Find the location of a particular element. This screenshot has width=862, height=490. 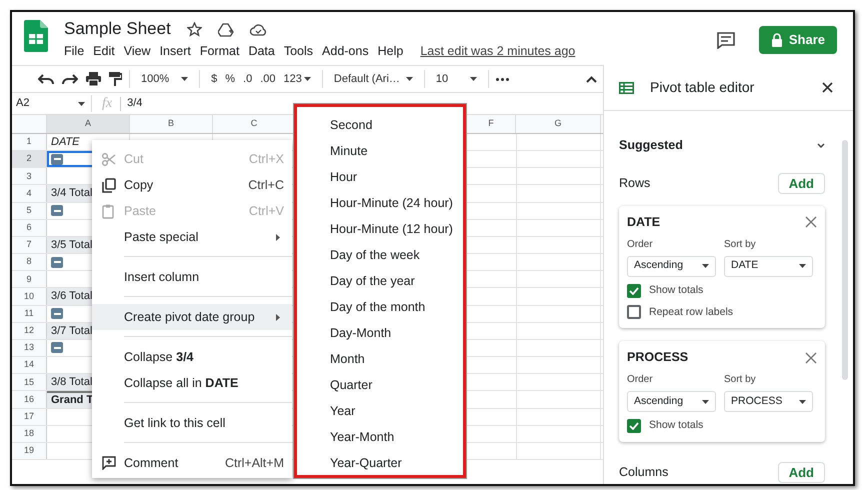

increase-decimal-button: .00 is located at coordinates (268, 79).